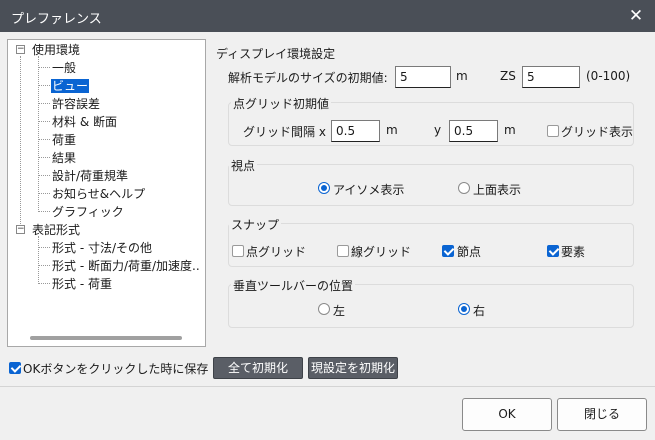  Describe the element at coordinates (98, 194) in the screenshot. I see `tree-item-notice-help: お知らせ&ヘルプ` at that location.